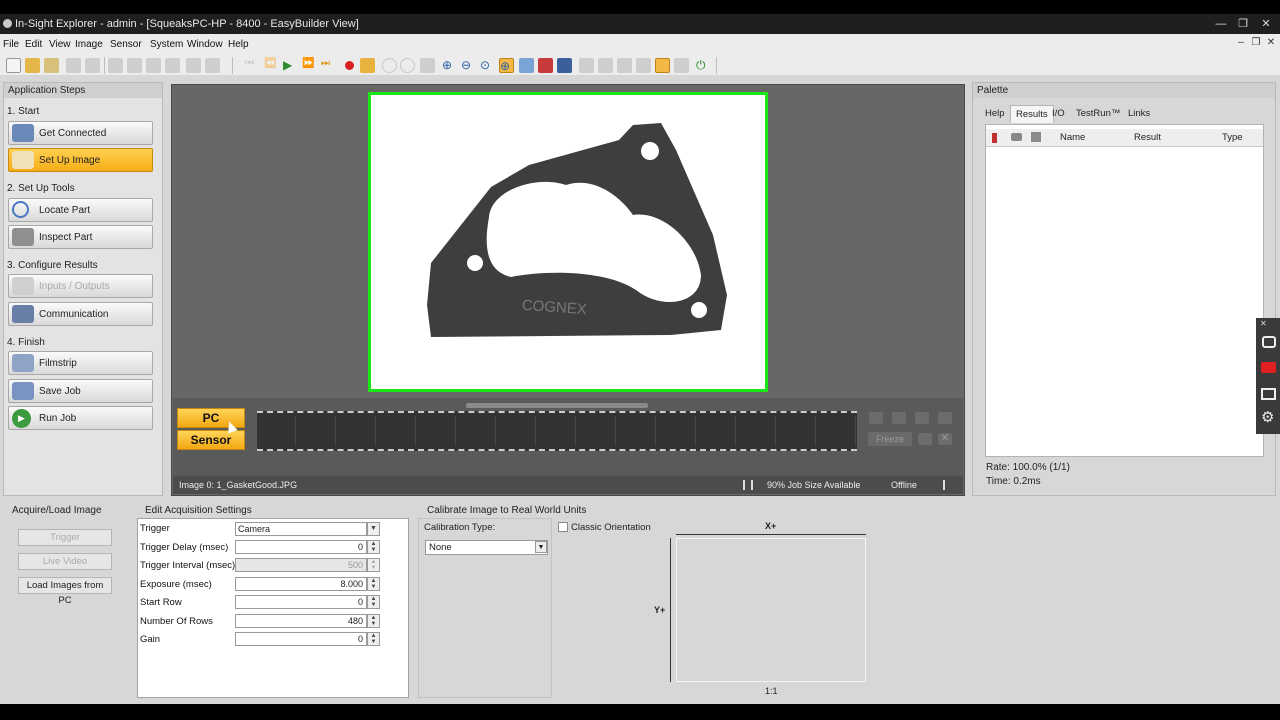 Image resolution: width=1280 pixels, height=720 pixels. I want to click on start-row-field: 0, so click(301, 602).